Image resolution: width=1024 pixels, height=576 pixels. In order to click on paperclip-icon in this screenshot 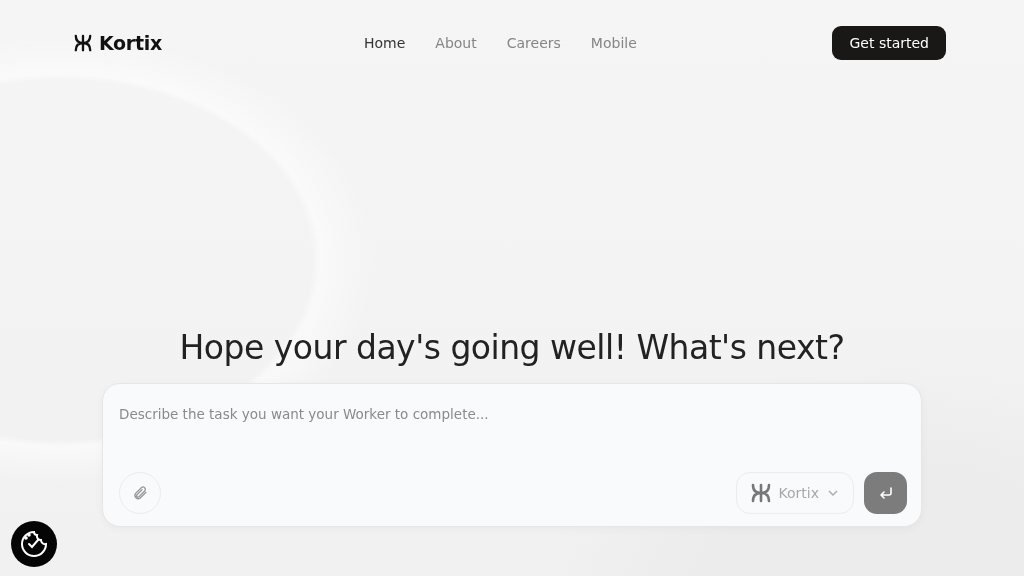, I will do `click(140, 493)`.